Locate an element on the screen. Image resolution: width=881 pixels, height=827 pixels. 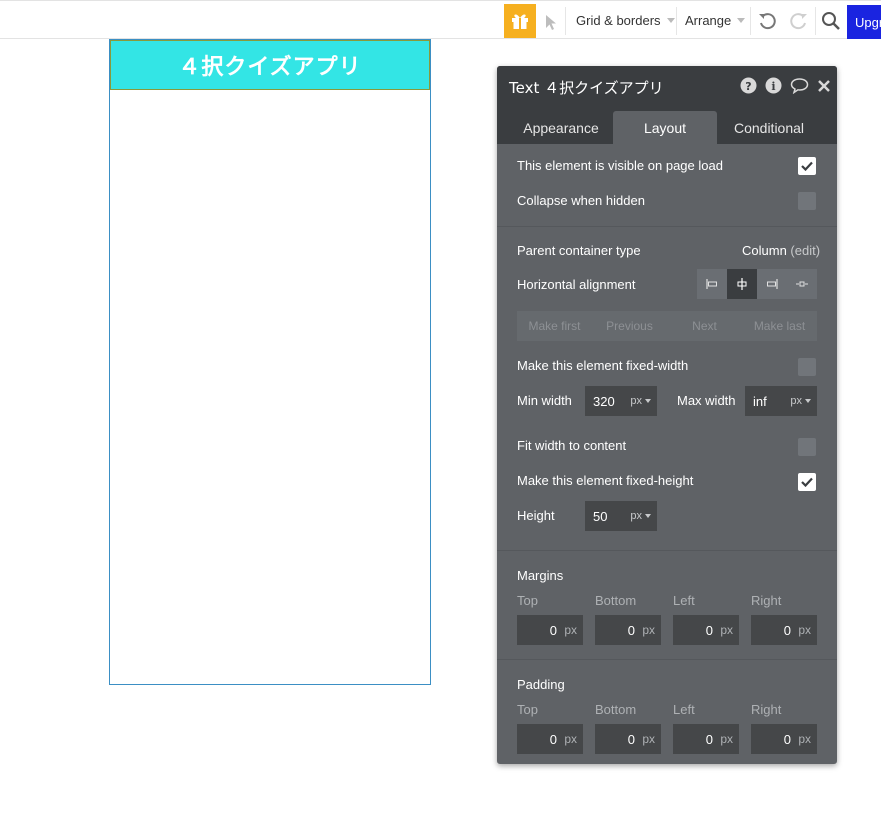
info-icon: i is located at coordinates (773, 85).